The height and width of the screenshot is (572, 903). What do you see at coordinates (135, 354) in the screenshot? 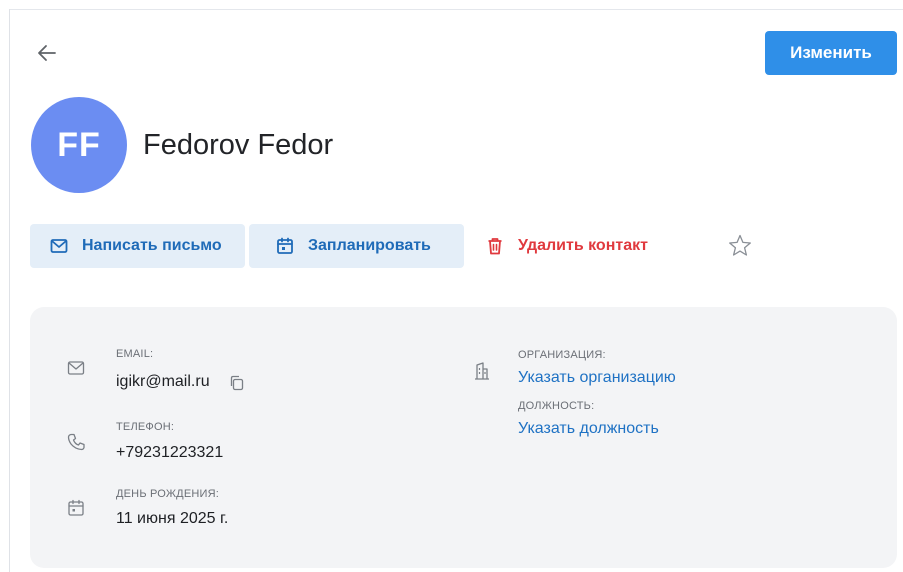
I see `email-label: EMAIL:` at bounding box center [135, 354].